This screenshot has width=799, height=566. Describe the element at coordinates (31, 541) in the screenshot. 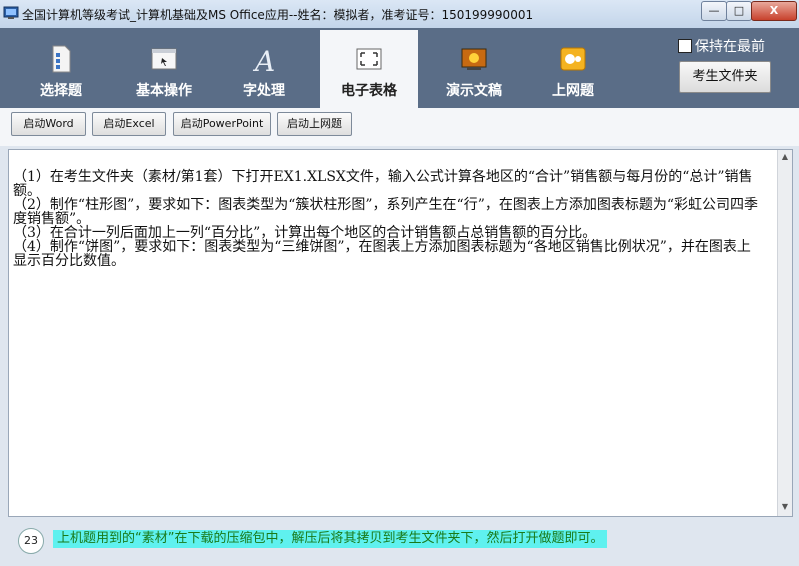

I see `count-badge: 23` at that location.